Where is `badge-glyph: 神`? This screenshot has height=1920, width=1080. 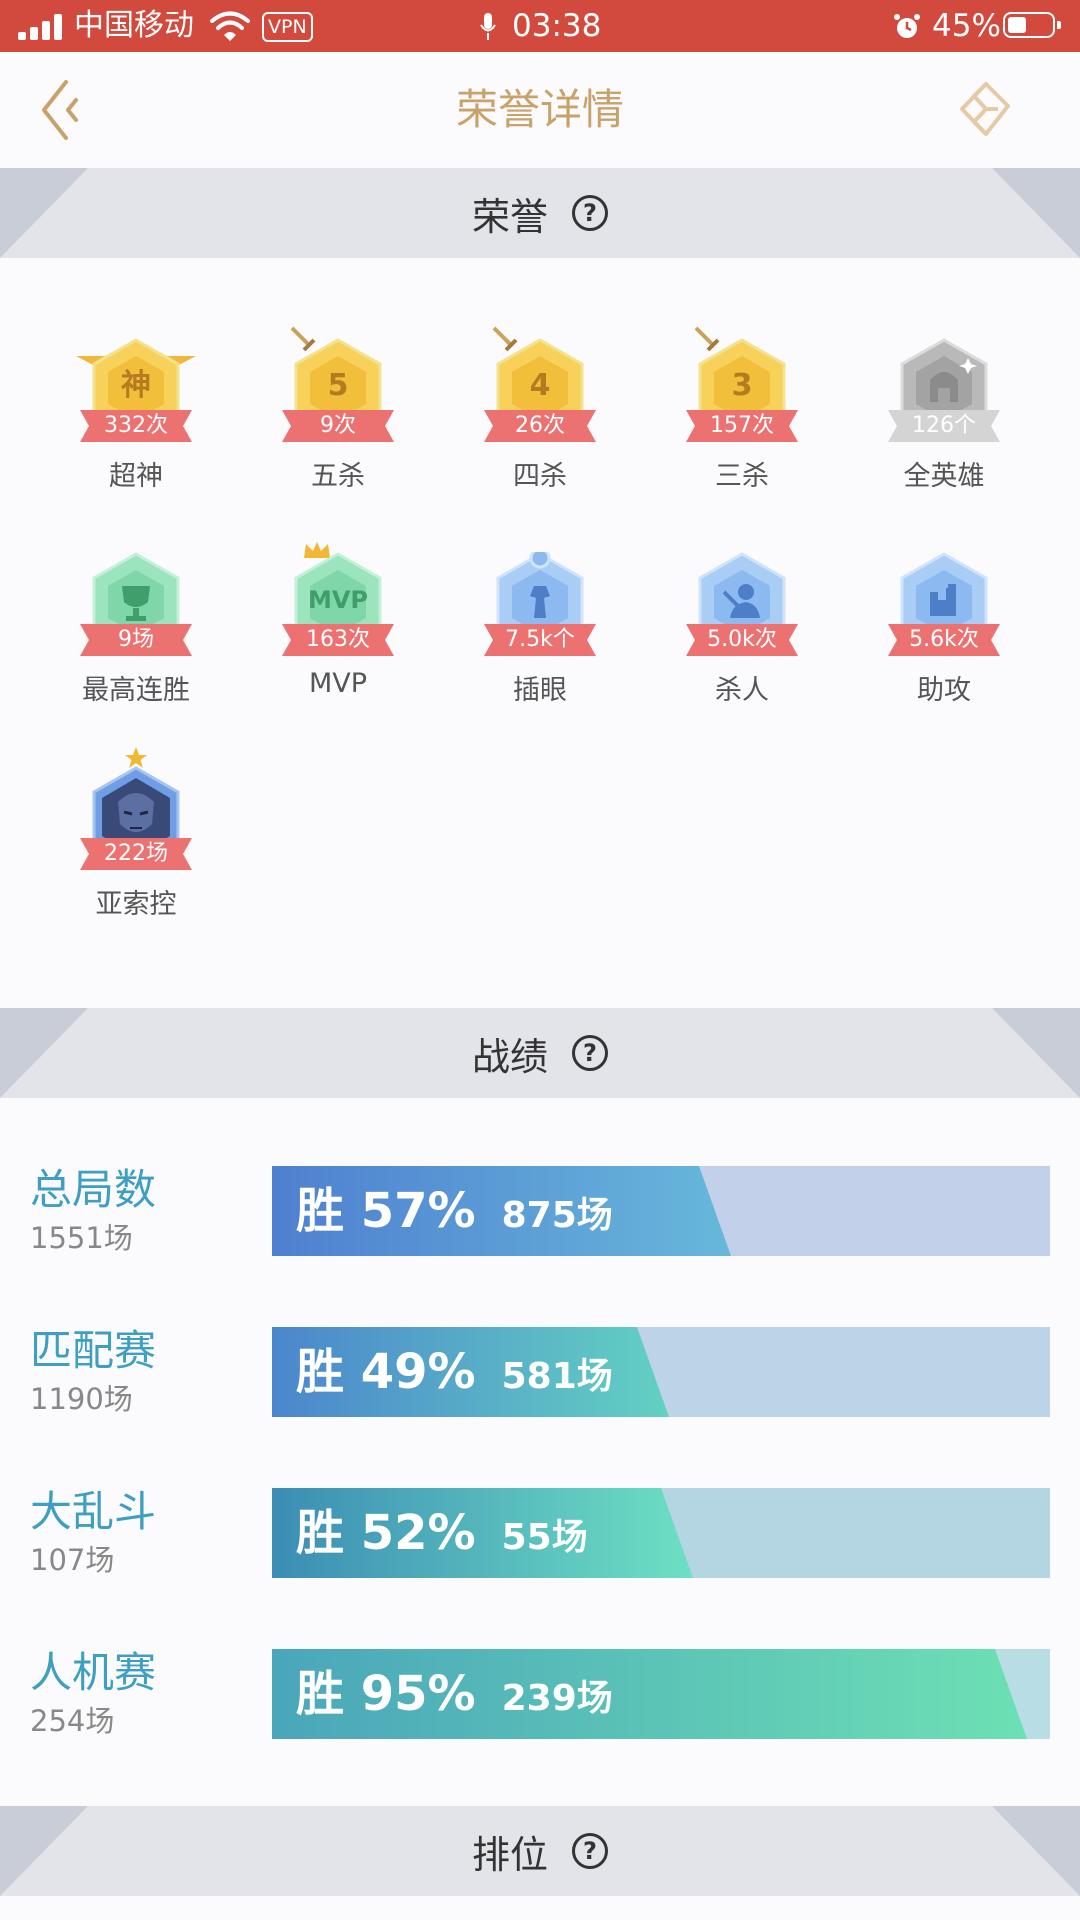 badge-glyph: 神 is located at coordinates (136, 385).